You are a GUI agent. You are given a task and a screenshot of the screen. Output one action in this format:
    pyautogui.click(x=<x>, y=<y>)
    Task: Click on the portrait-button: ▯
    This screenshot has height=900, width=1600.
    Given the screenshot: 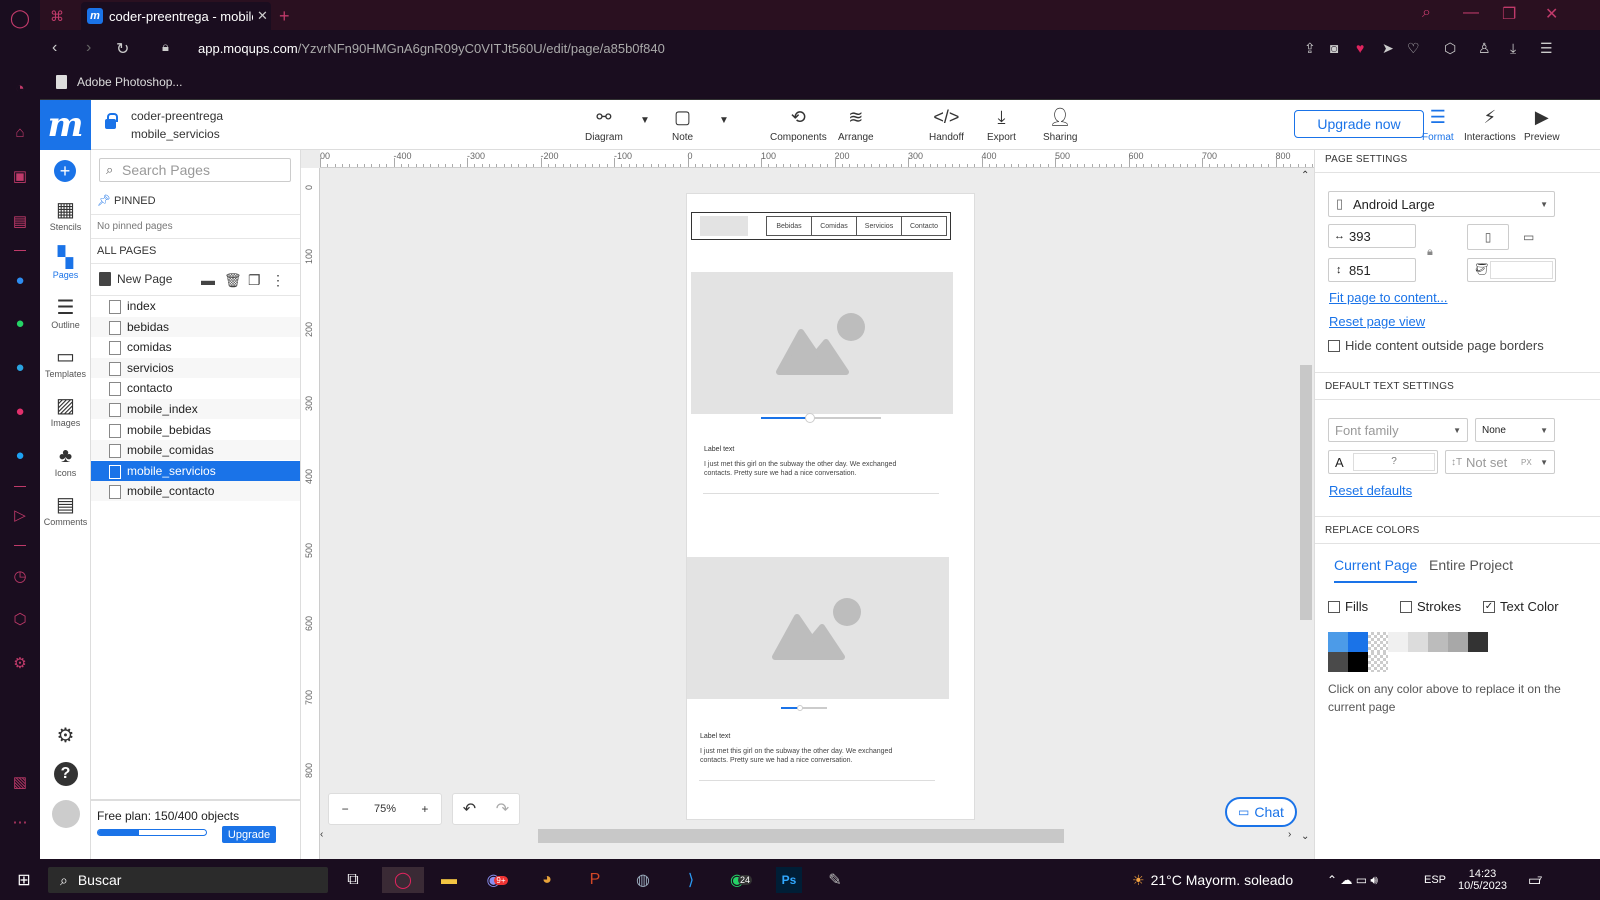 What is the action you would take?
    pyautogui.click(x=1488, y=237)
    